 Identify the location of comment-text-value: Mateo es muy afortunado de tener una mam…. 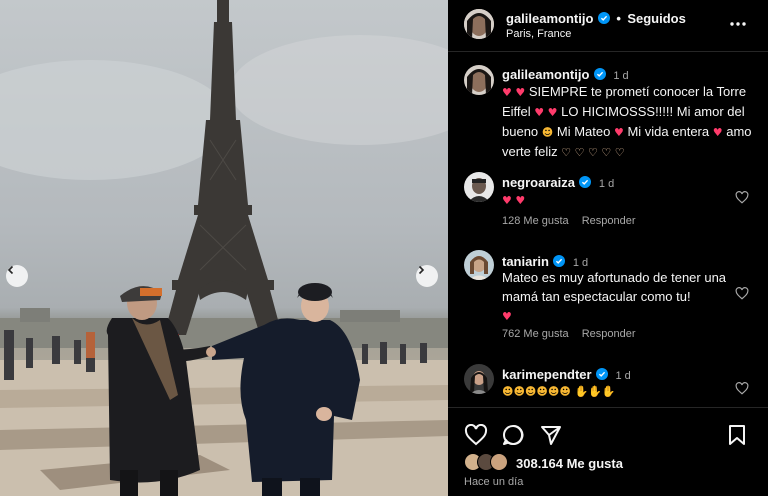
(614, 287).